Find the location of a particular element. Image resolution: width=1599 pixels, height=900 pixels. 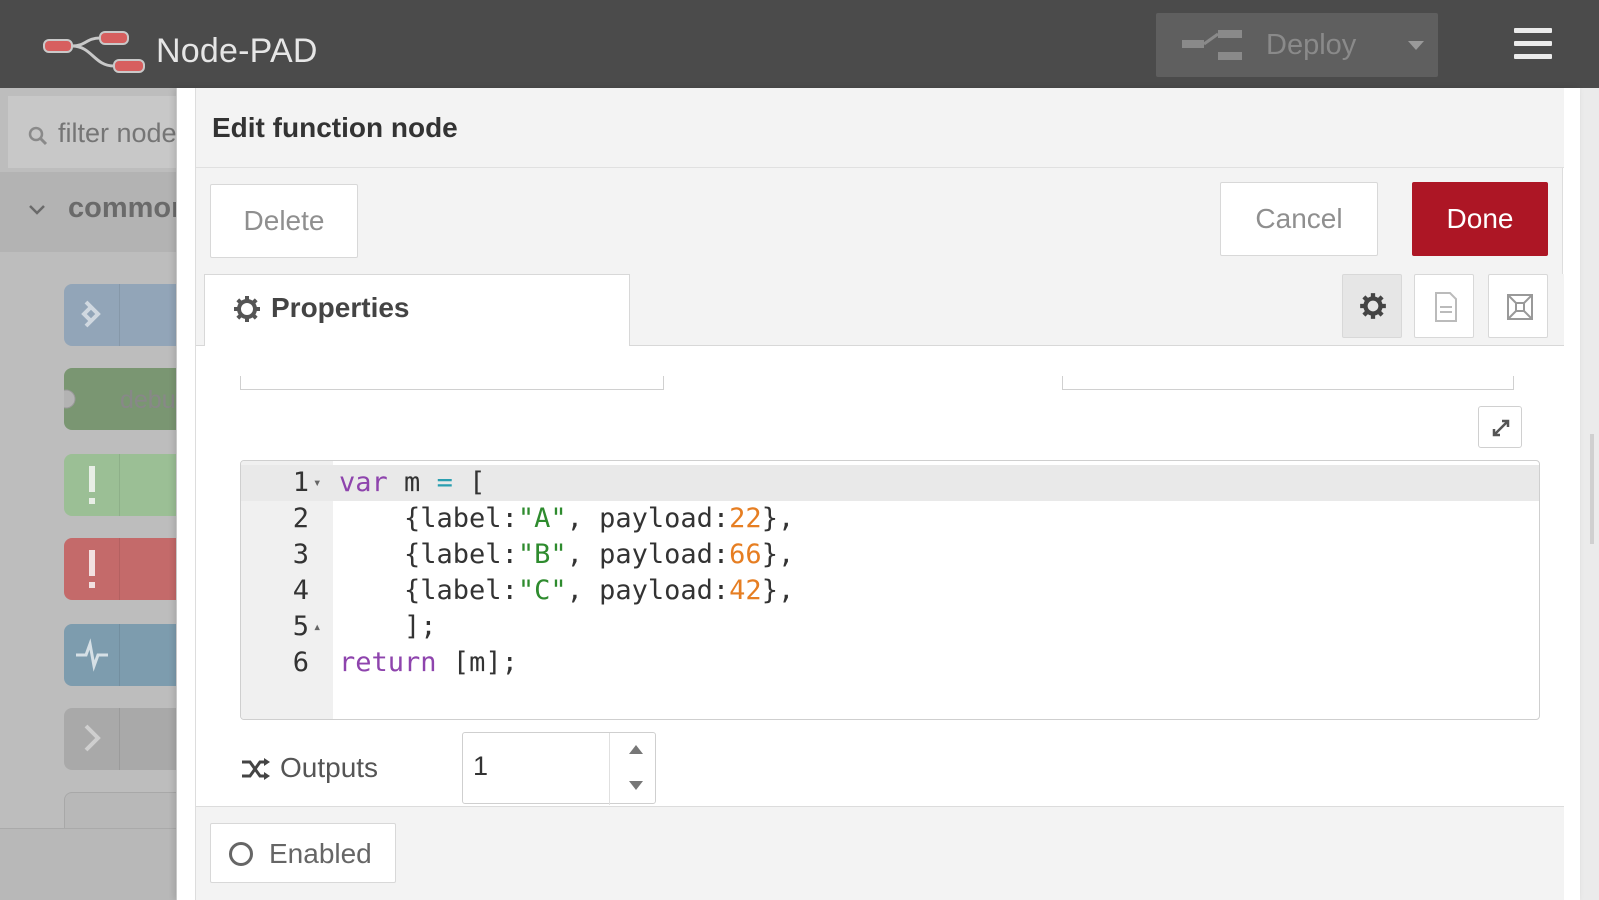

outputs-label: Outputs is located at coordinates (329, 767).